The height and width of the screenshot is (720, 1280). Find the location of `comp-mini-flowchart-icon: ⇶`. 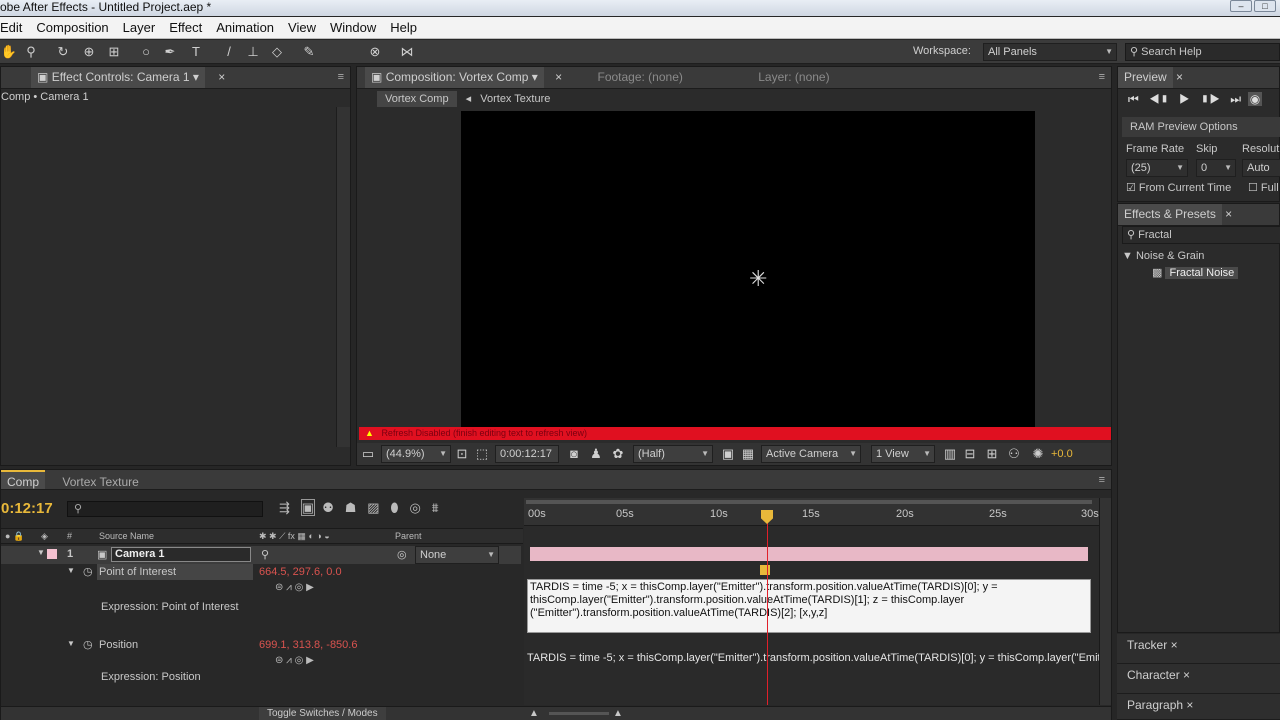

comp-mini-flowchart-icon: ⇶ is located at coordinates (284, 507).